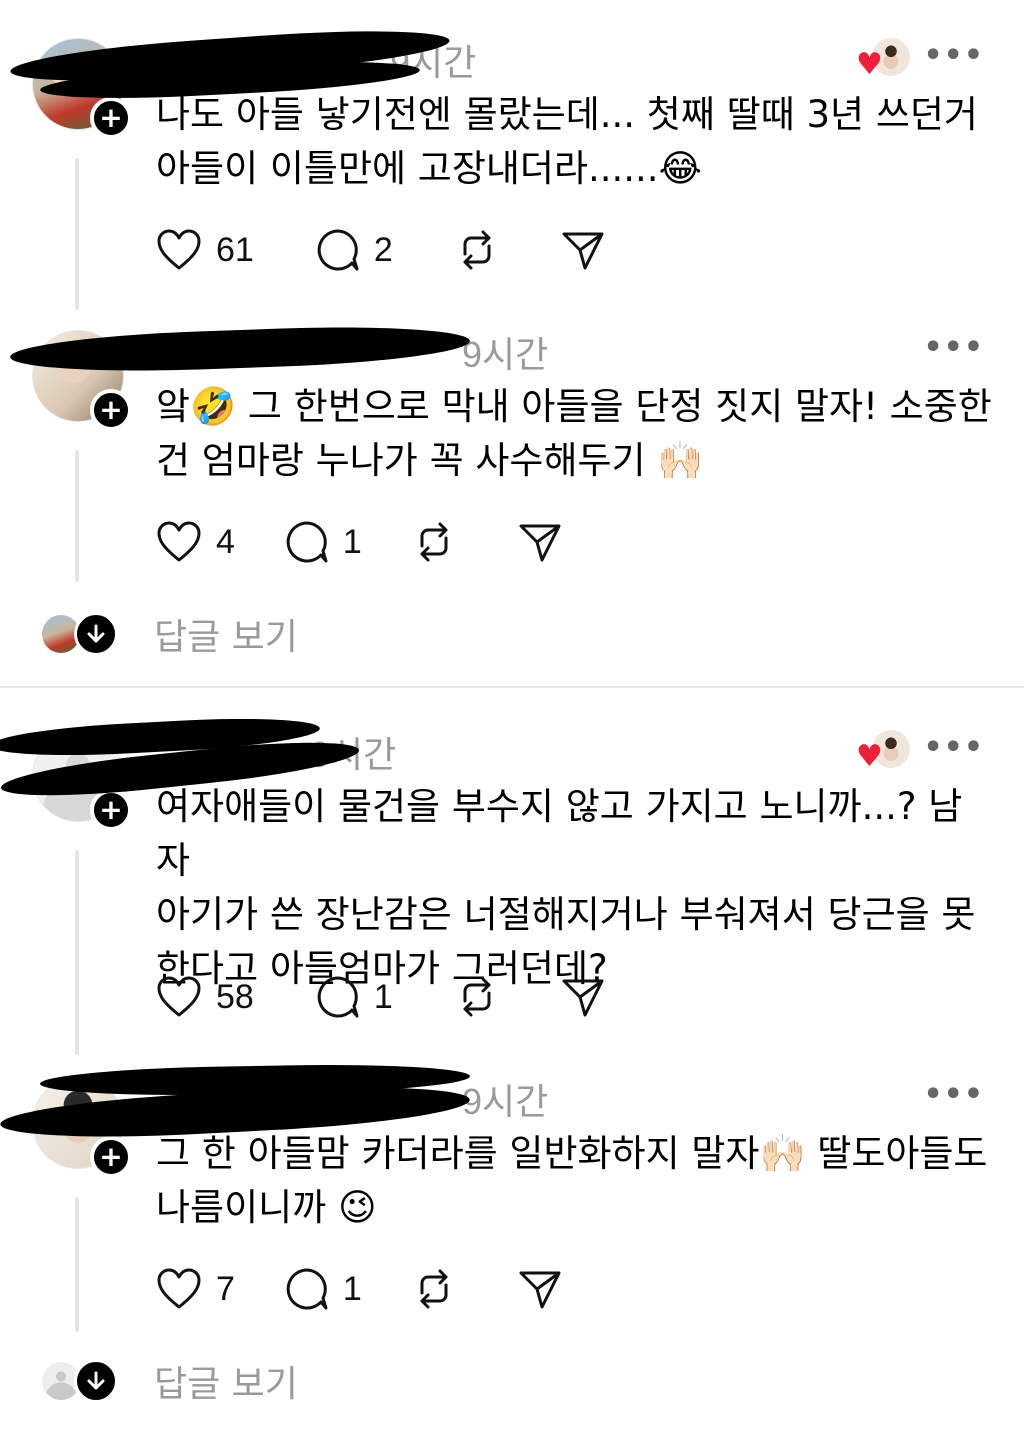  I want to click on like-button: 61, so click(205, 250).